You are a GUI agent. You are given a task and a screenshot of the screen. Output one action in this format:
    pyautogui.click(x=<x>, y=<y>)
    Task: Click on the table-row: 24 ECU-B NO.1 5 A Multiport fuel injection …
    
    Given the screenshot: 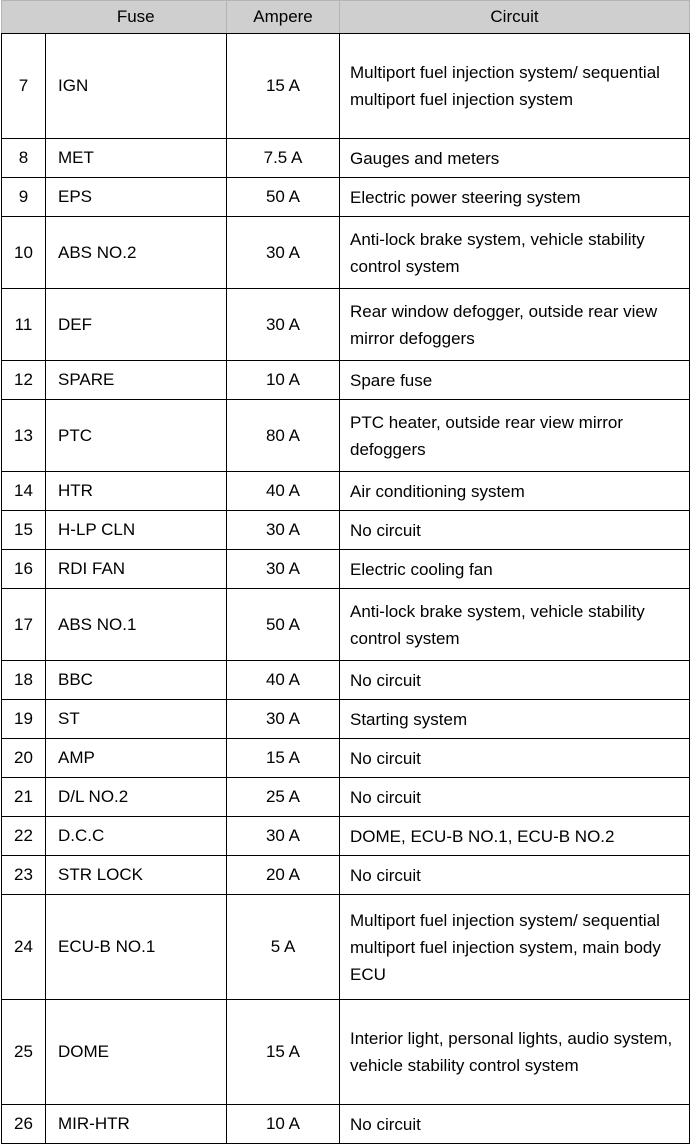 What is the action you would take?
    pyautogui.click(x=345, y=947)
    